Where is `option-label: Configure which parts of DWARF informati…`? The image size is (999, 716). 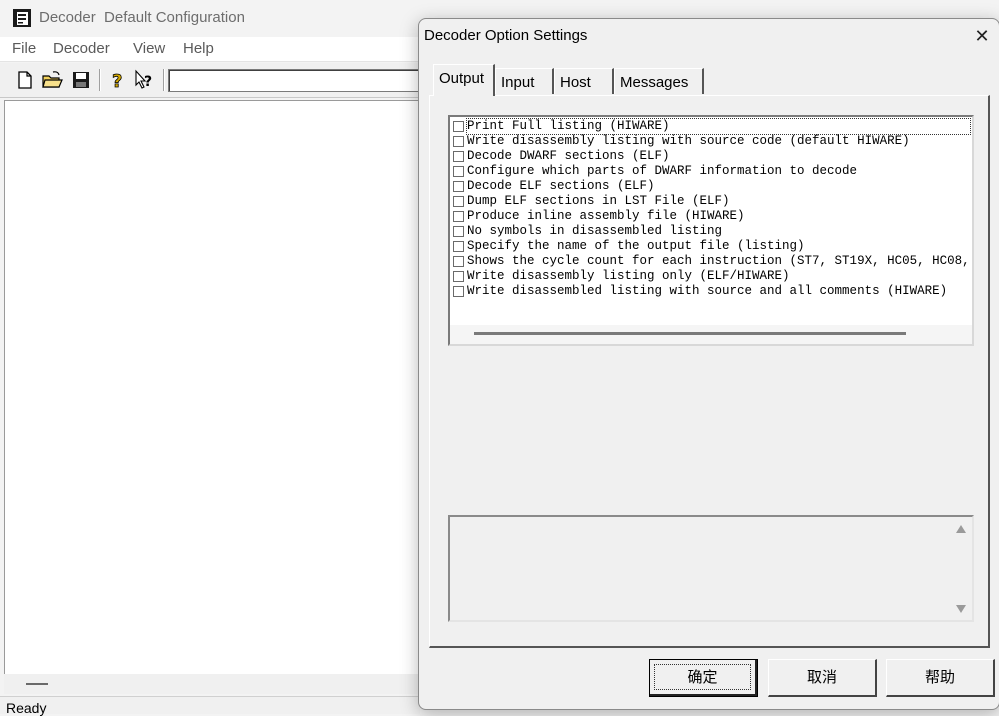 option-label: Configure which parts of DWARF informati… is located at coordinates (662, 171).